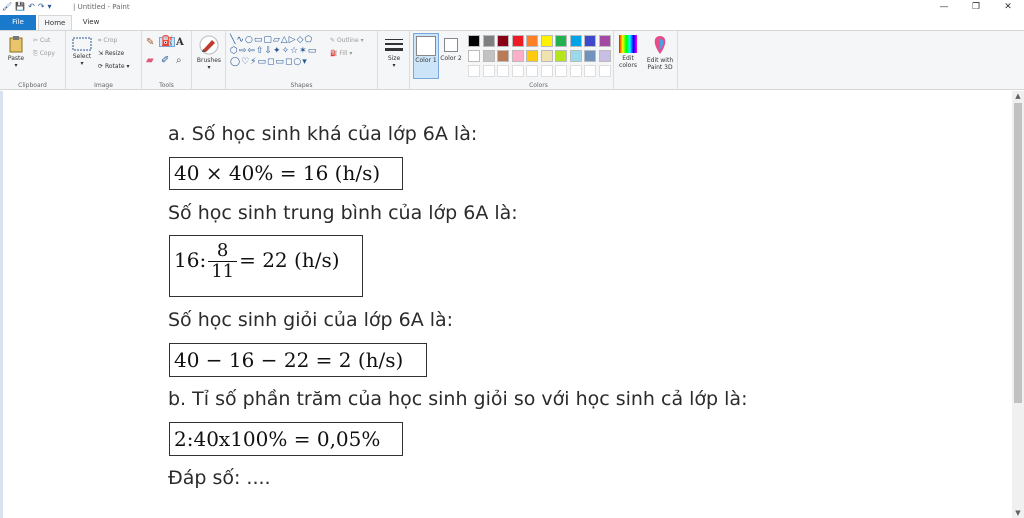 The image size is (1024, 518). Describe the element at coordinates (190, 260) in the screenshot. I see `formula-prefix: 16:` at that location.